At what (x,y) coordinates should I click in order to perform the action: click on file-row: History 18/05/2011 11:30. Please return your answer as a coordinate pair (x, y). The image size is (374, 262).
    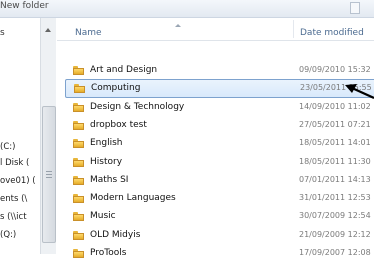
    Looking at the image, I should click on (219, 162).